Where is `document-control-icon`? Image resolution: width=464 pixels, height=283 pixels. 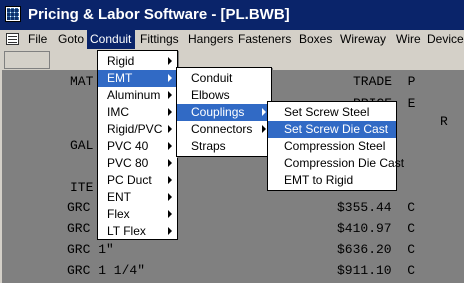
document-control-icon is located at coordinates (12, 39).